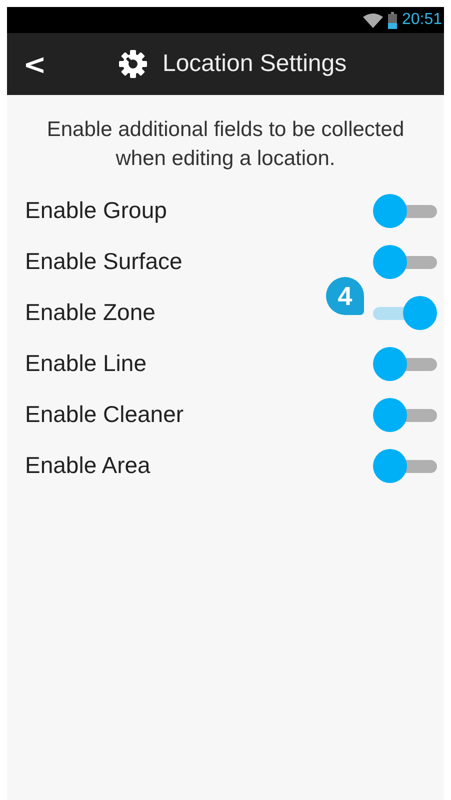  I want to click on setting-label: Enable Surface, so click(103, 261).